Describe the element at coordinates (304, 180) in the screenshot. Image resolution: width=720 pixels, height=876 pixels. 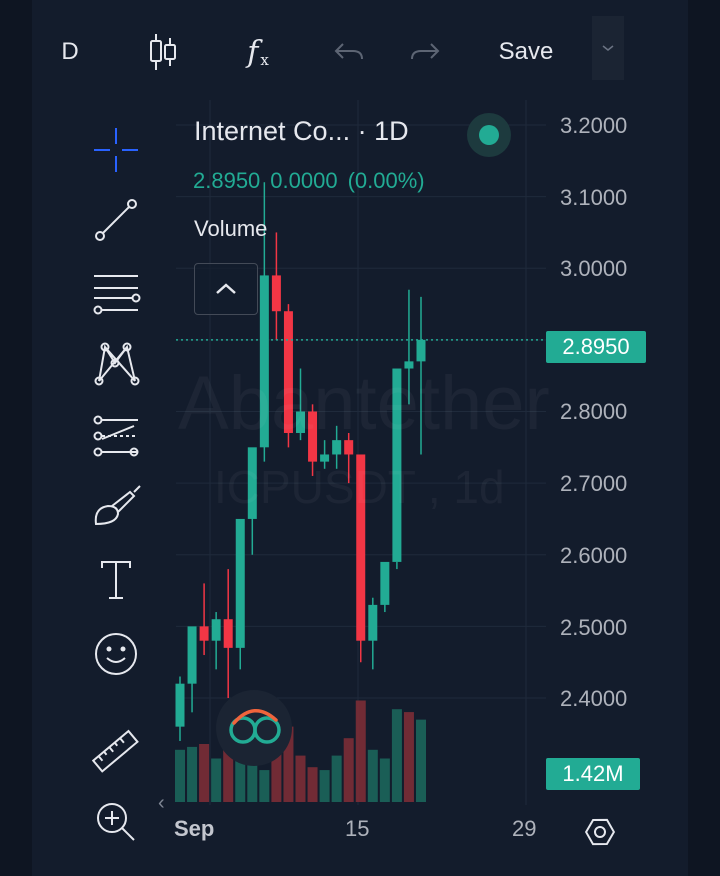
I see `price-change: 0.0000` at that location.